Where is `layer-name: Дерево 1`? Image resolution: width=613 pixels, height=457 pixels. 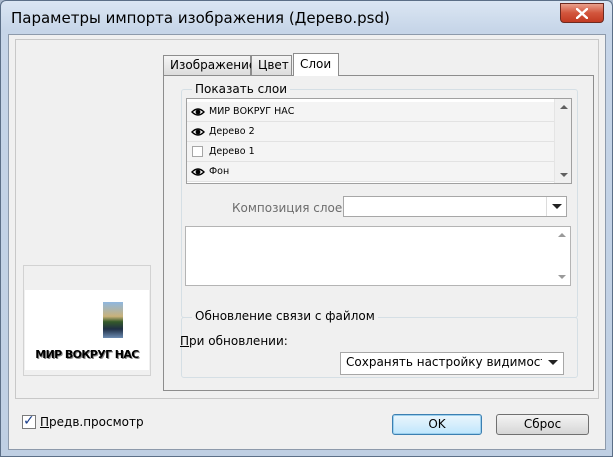
layer-name: Дерево 1 is located at coordinates (232, 151).